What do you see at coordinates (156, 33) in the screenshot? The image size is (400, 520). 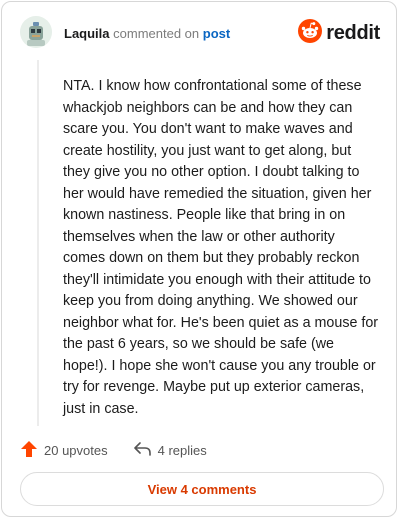 I see `commented-on-label: commented on` at bounding box center [156, 33].